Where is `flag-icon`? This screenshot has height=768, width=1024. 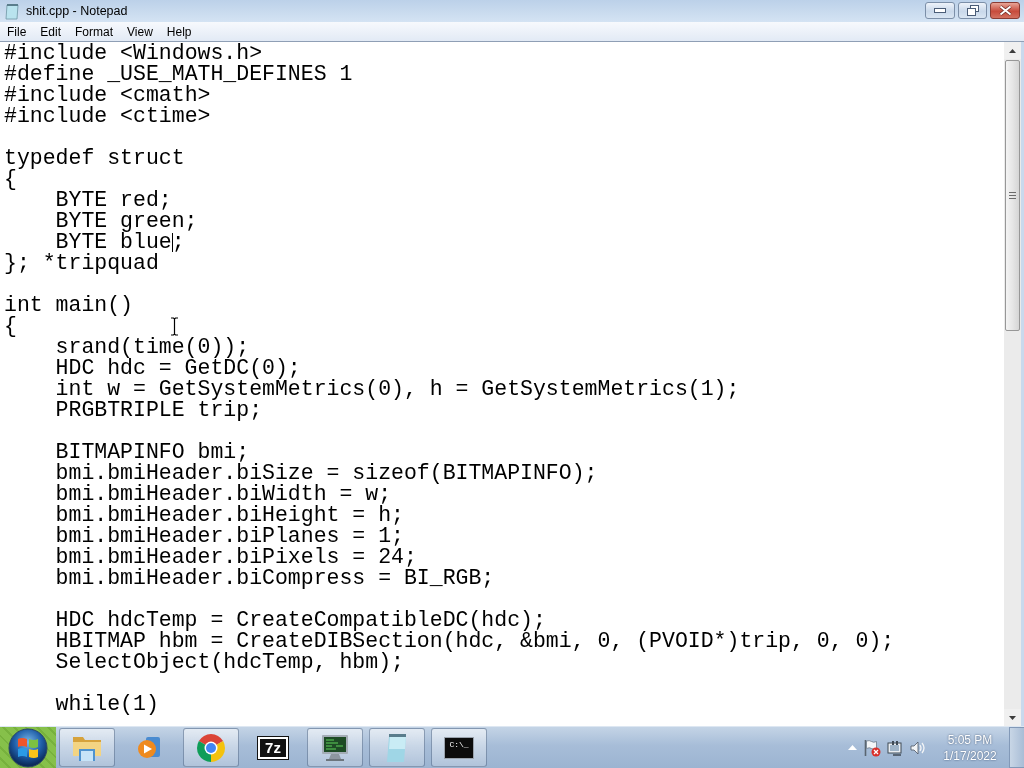 flag-icon is located at coordinates (872, 747).